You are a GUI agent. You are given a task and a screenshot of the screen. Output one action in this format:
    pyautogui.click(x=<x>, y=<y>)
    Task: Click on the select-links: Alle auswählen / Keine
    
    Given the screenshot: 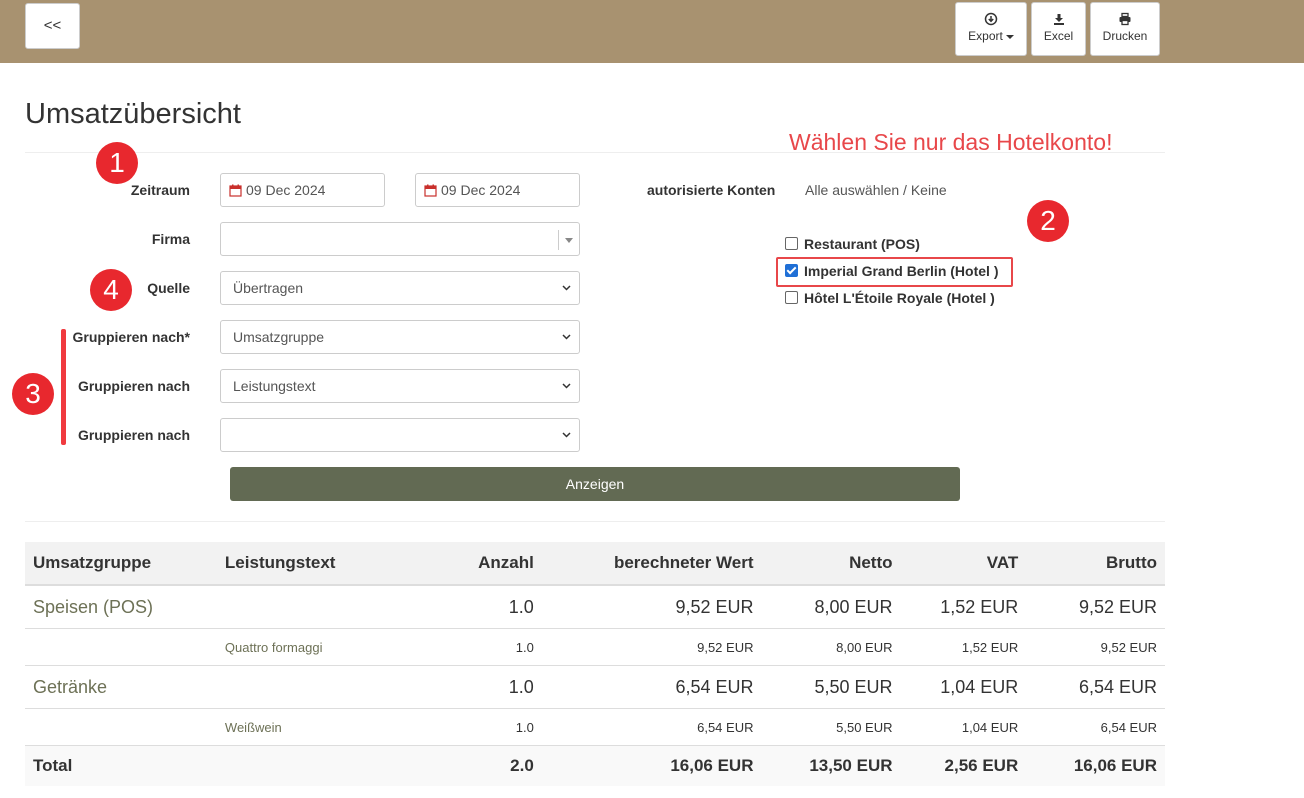 What is the action you would take?
    pyautogui.click(x=876, y=190)
    